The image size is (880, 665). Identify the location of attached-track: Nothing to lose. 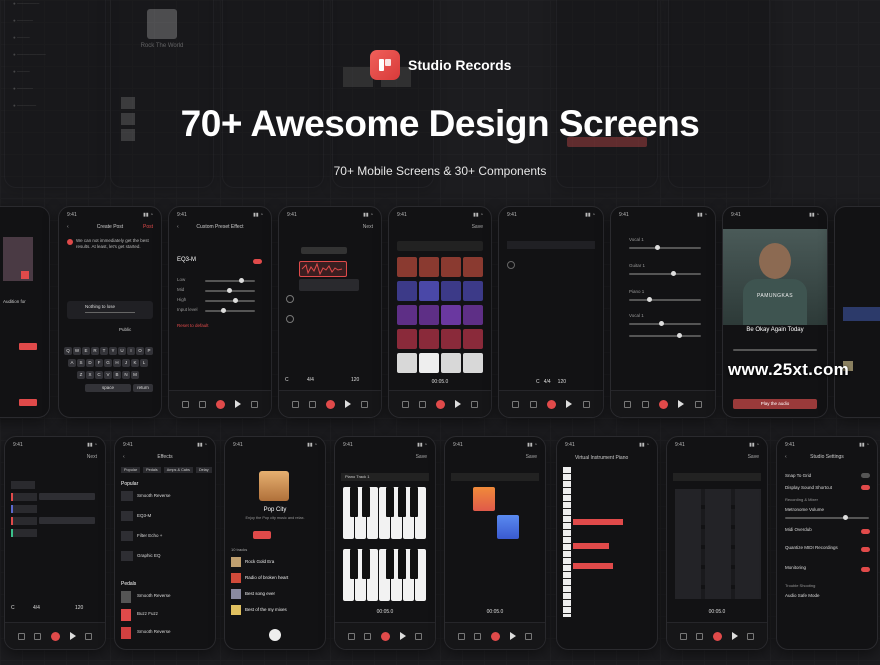
(110, 310).